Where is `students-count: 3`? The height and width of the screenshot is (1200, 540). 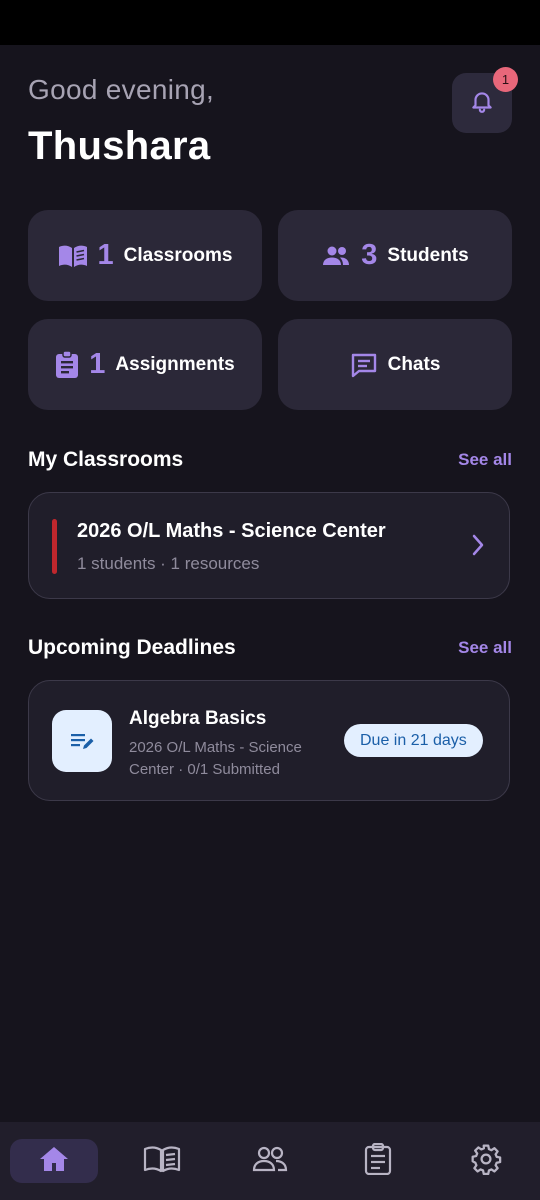 students-count: 3 is located at coordinates (369, 255).